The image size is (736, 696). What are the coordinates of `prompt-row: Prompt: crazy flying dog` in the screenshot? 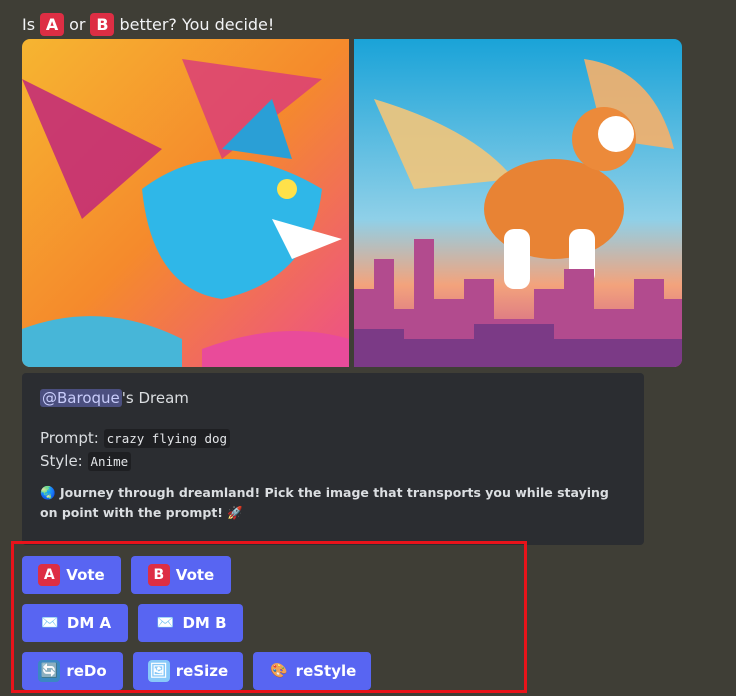 It's located at (333, 438).